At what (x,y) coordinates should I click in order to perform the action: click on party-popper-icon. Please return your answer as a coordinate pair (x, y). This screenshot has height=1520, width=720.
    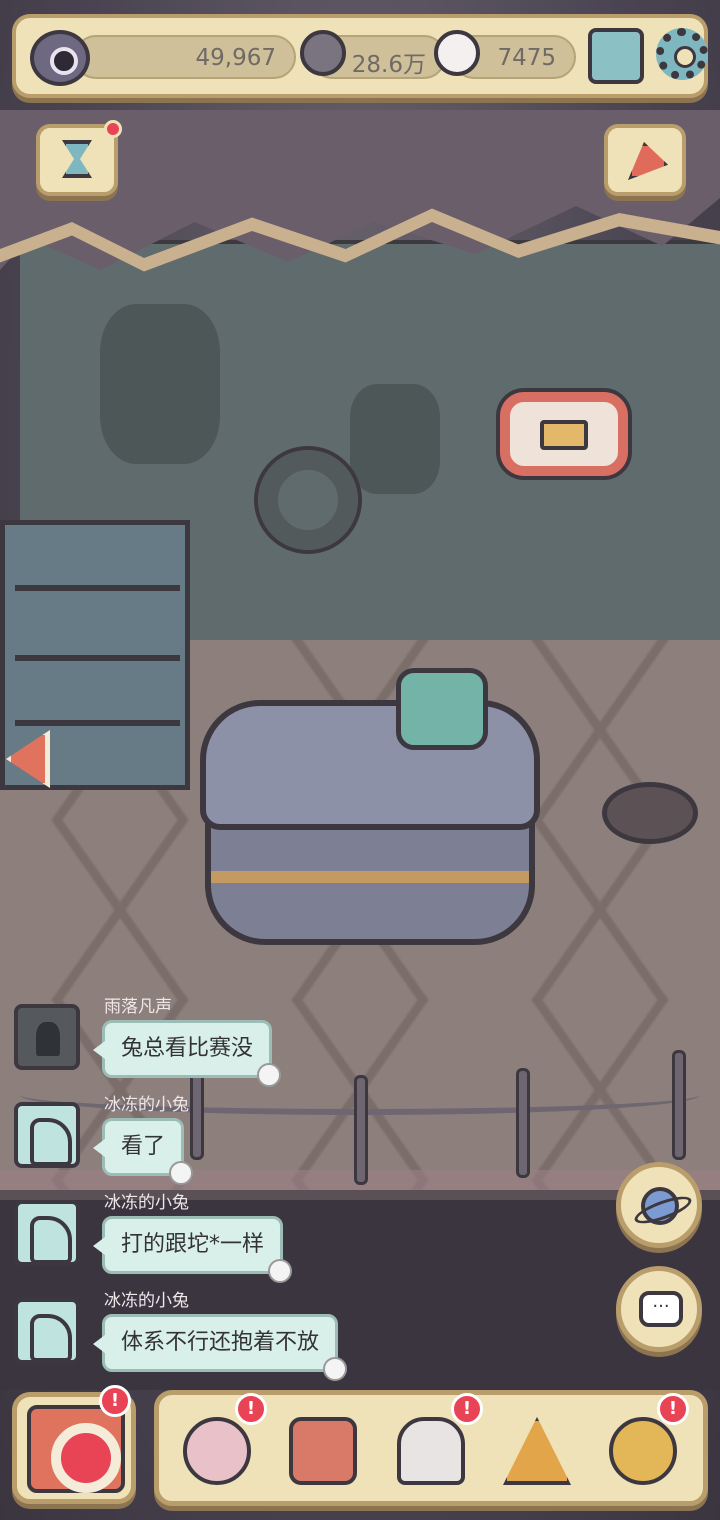
    Looking at the image, I should click on (648, 161).